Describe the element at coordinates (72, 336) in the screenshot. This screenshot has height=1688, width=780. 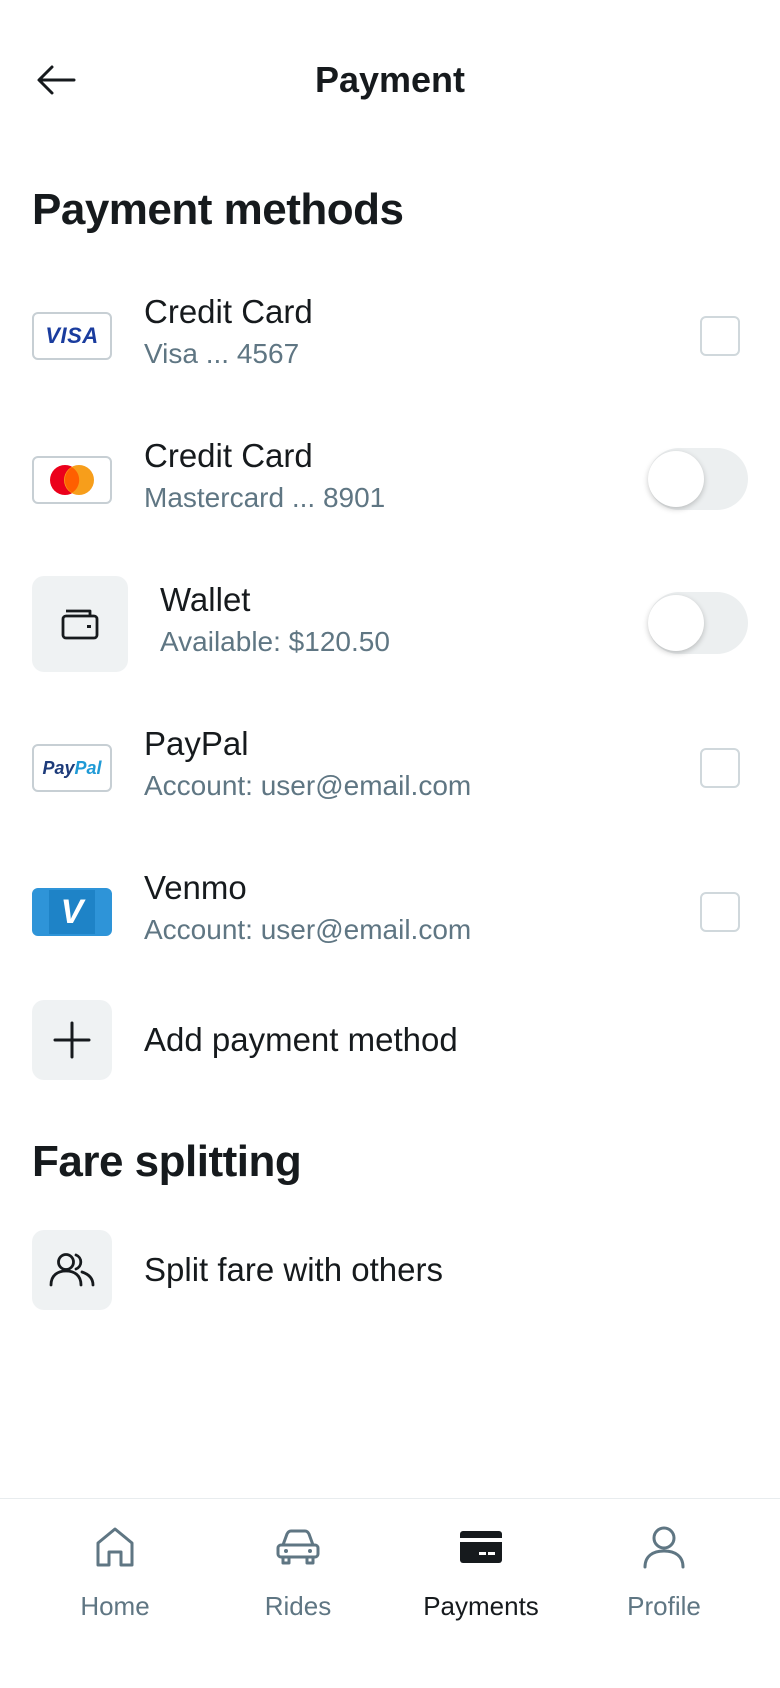
I see `visa-logo: VISA` at that location.